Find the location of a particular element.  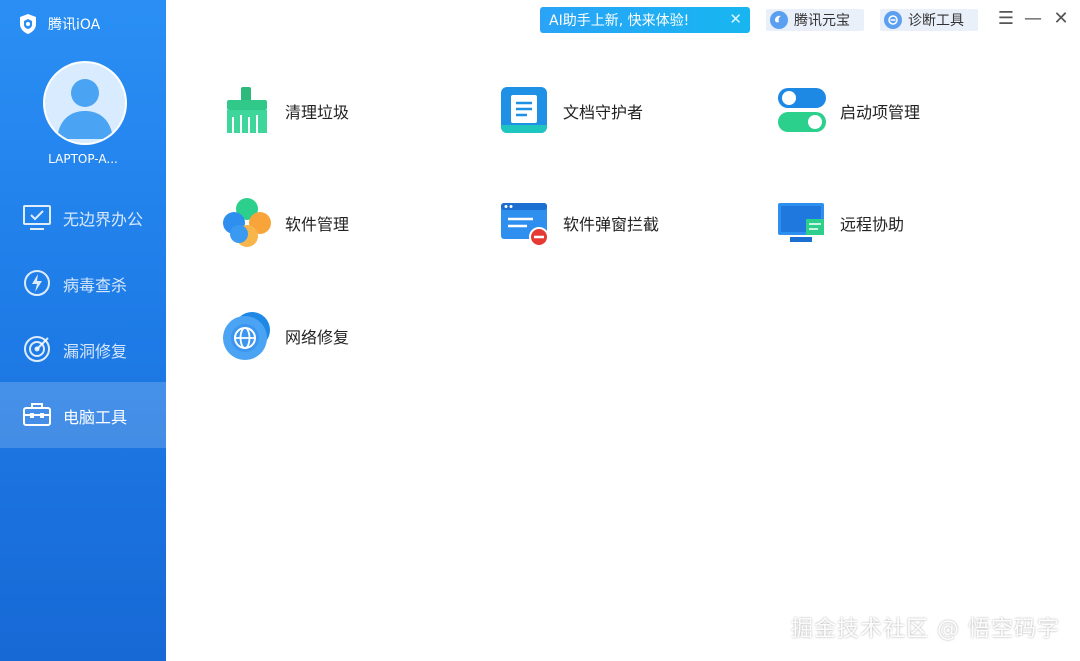

menu-icon: ☰ is located at coordinates (1006, 18).